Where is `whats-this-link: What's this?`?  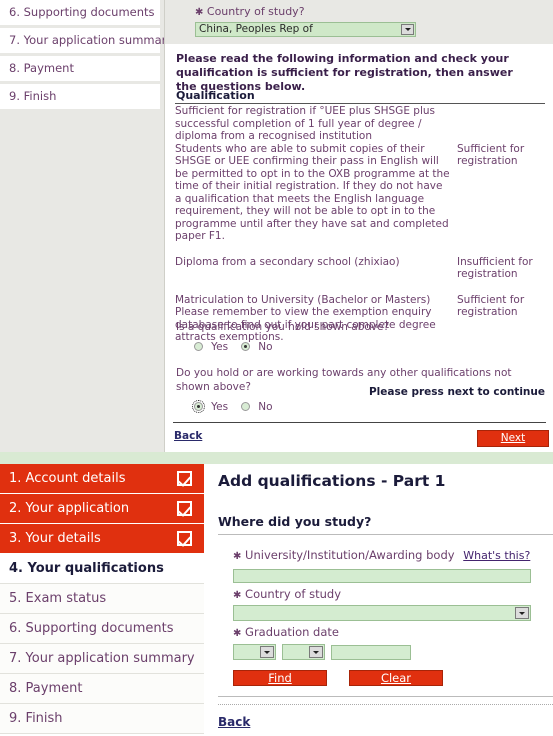 whats-this-link: What's this? is located at coordinates (496, 555).